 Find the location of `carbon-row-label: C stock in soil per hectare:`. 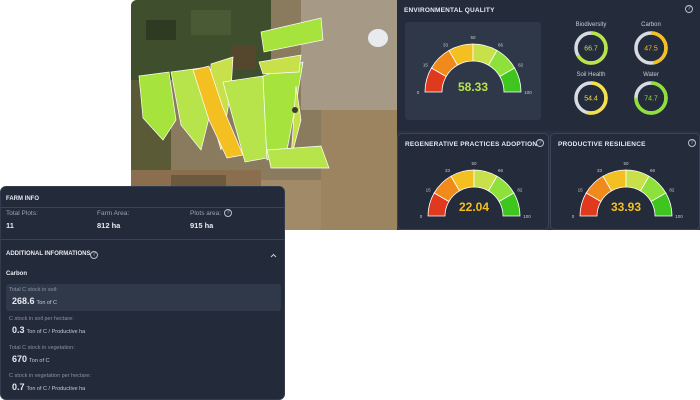

carbon-row-label: C stock in soil per hectare: is located at coordinates (41, 319).